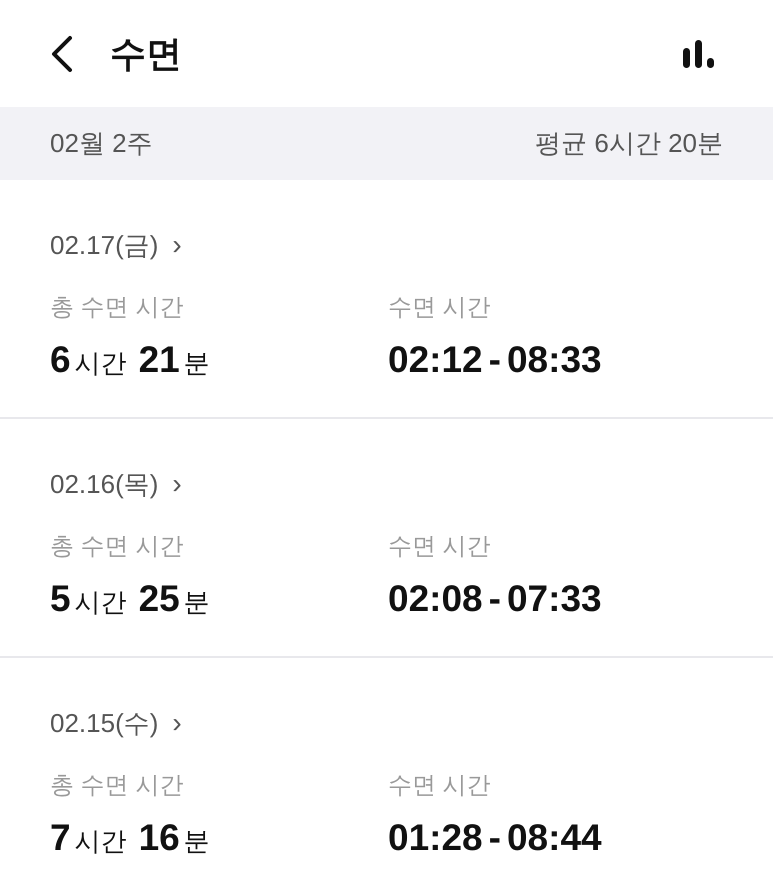 The height and width of the screenshot is (870, 773). Describe the element at coordinates (495, 599) in the screenshot. I see `sleep-time-range: 02:08 - 07:33` at that location.